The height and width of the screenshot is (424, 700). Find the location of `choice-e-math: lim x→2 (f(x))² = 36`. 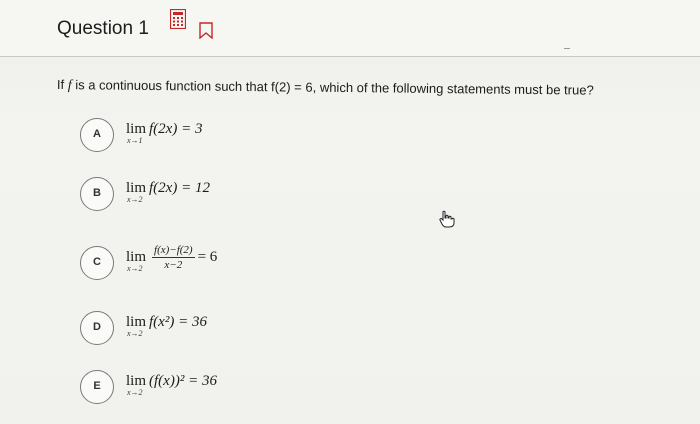

choice-e-math: lim x→2 (f(x))² = 36 is located at coordinates (171, 385).